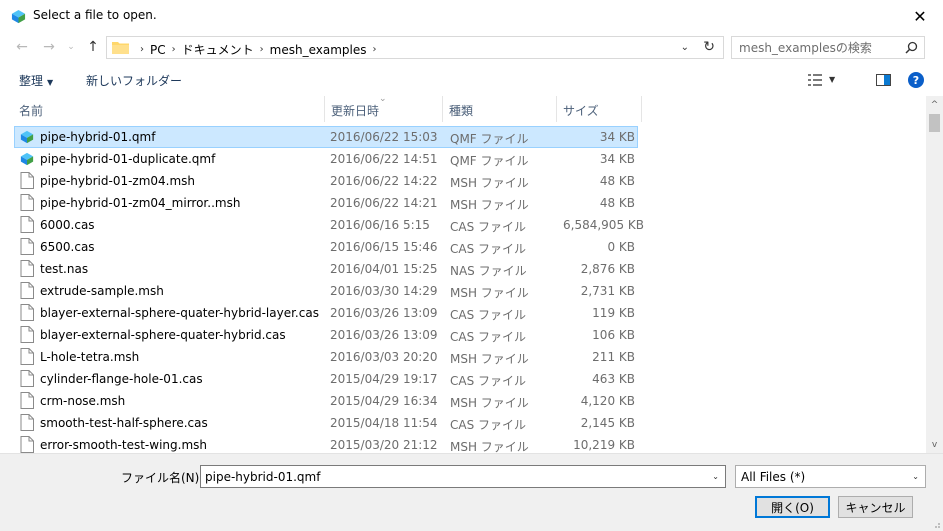 The image size is (943, 531). What do you see at coordinates (934, 274) in the screenshot?
I see `vertical-scrollbar: ^ v` at bounding box center [934, 274].